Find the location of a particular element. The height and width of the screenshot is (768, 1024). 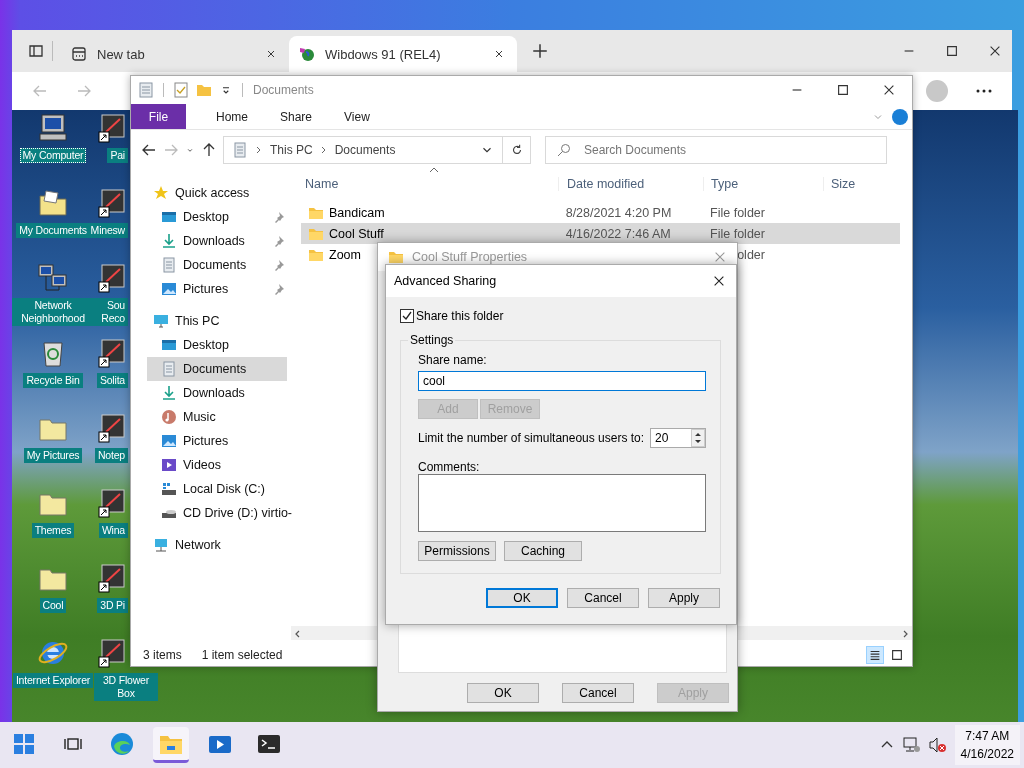

browser-tab: Wibdows 91 (REL4) is located at coordinates (403, 54).